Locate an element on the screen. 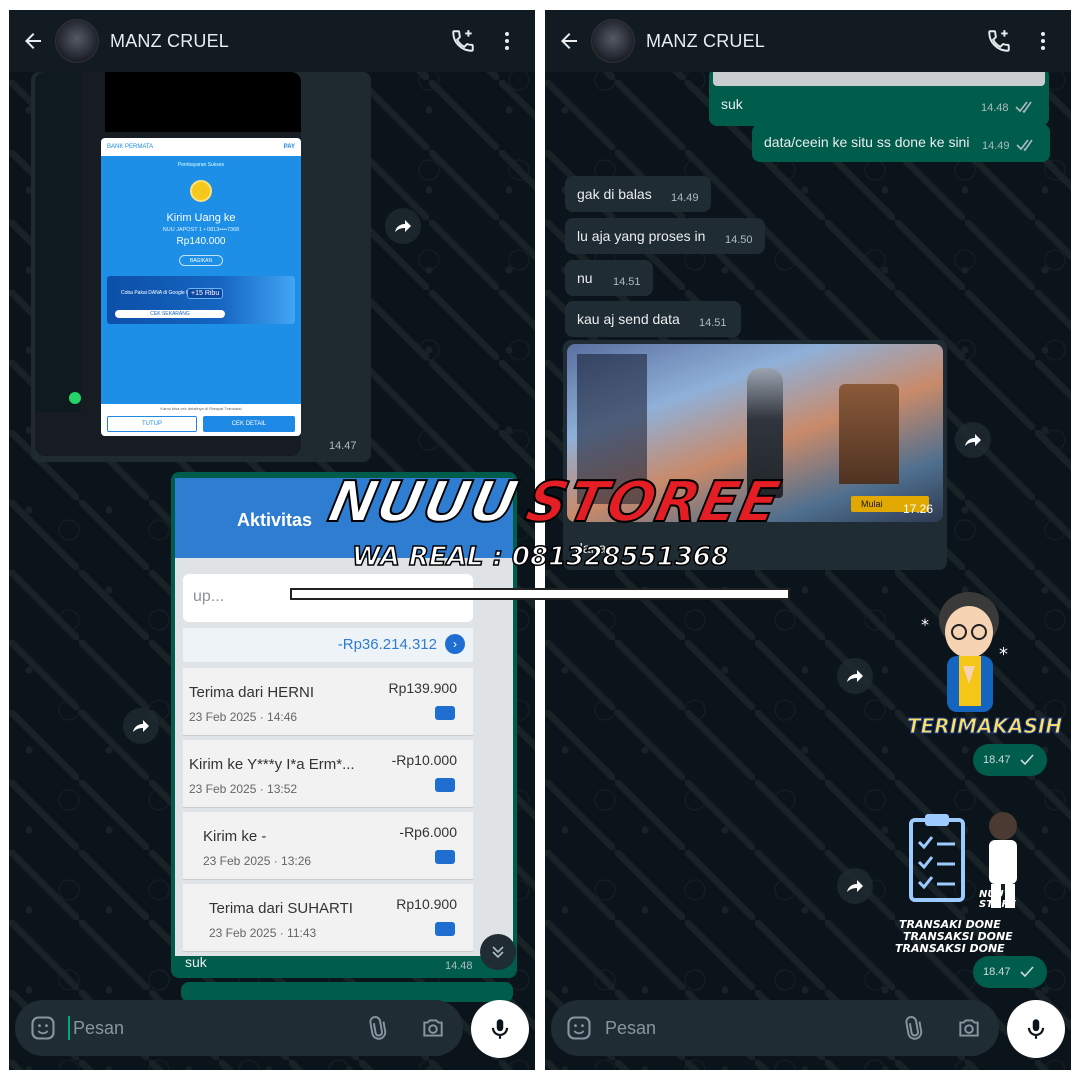 The height and width of the screenshot is (1080, 1080). receipt-title: Kirim Uang ke is located at coordinates (201, 218).